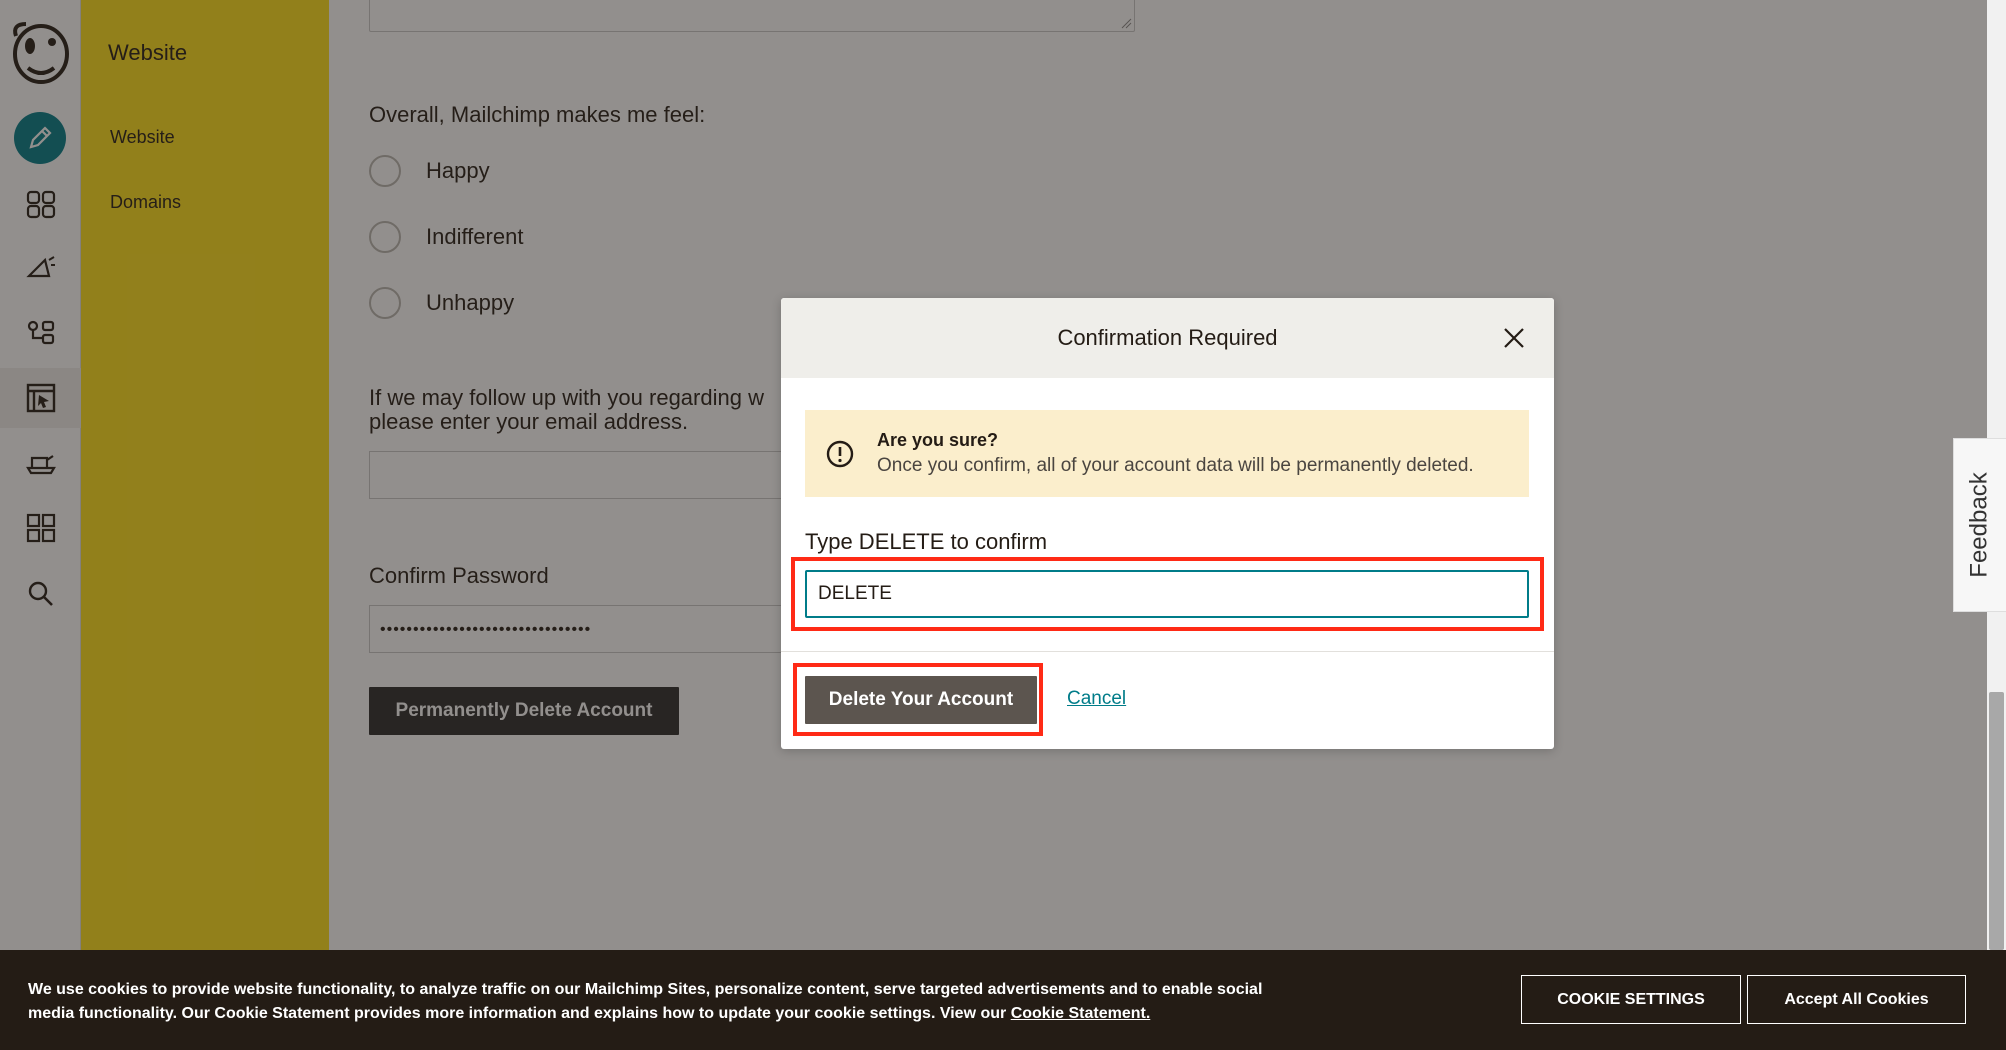 This screenshot has width=2006, height=1050. What do you see at coordinates (938, 440) in the screenshot?
I see `alert-title: Are you sure?` at bounding box center [938, 440].